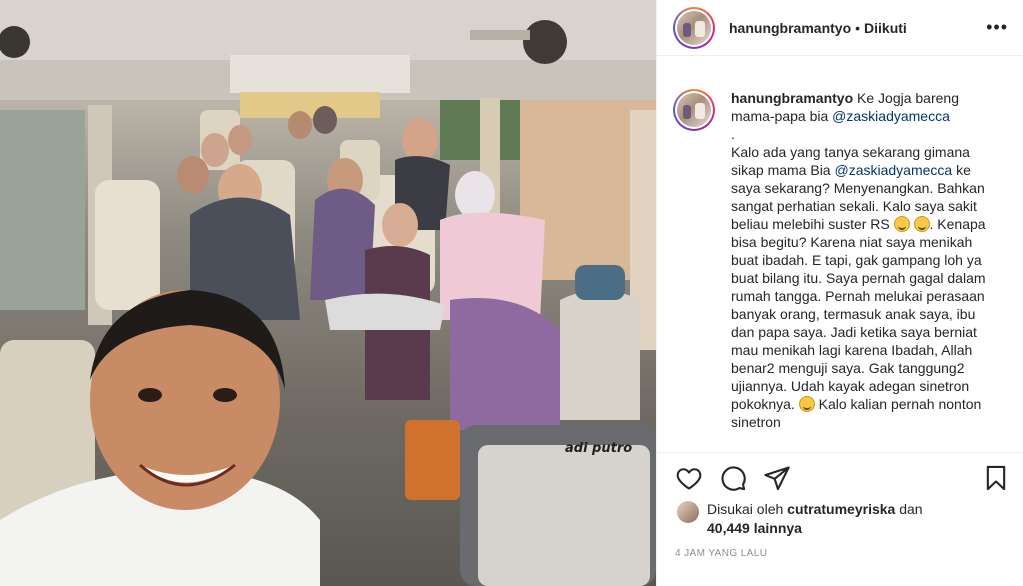  What do you see at coordinates (747, 509) in the screenshot?
I see `likes-prefix: Disukai oleh` at bounding box center [747, 509].